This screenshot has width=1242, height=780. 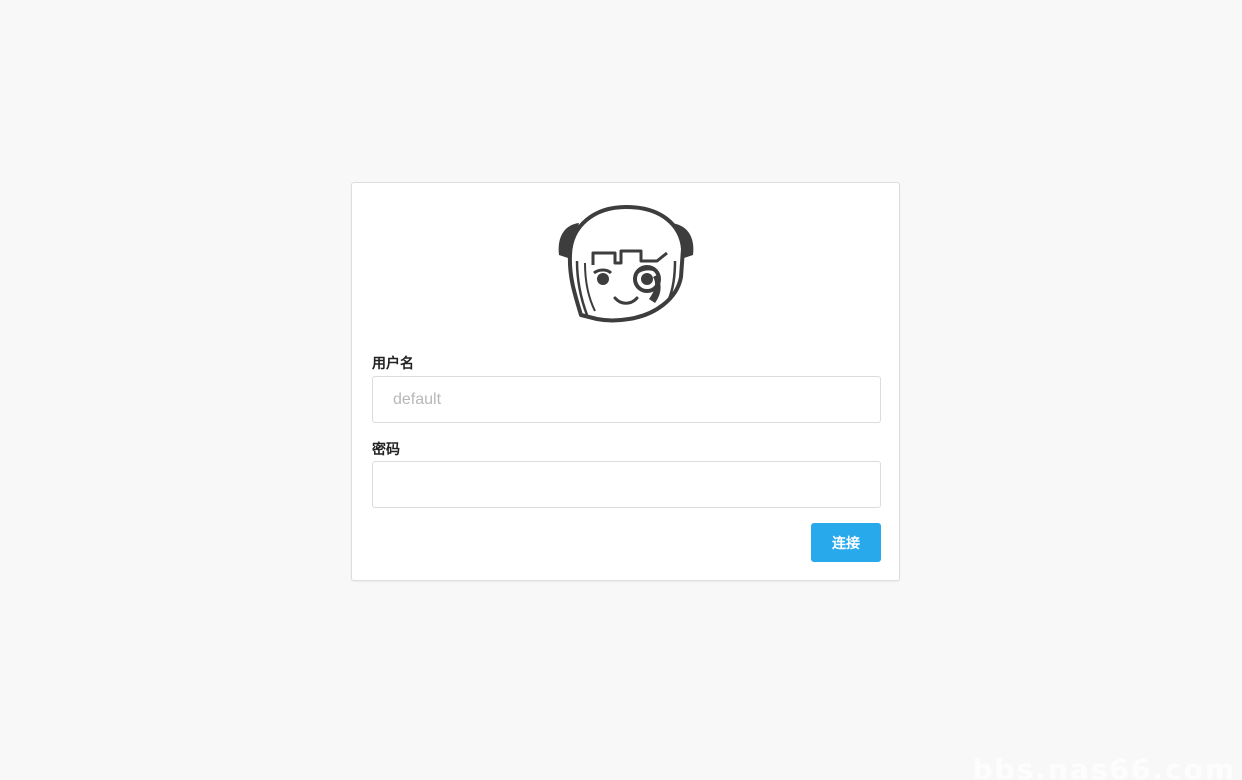 What do you see at coordinates (626, 484) in the screenshot?
I see `password-input` at bounding box center [626, 484].